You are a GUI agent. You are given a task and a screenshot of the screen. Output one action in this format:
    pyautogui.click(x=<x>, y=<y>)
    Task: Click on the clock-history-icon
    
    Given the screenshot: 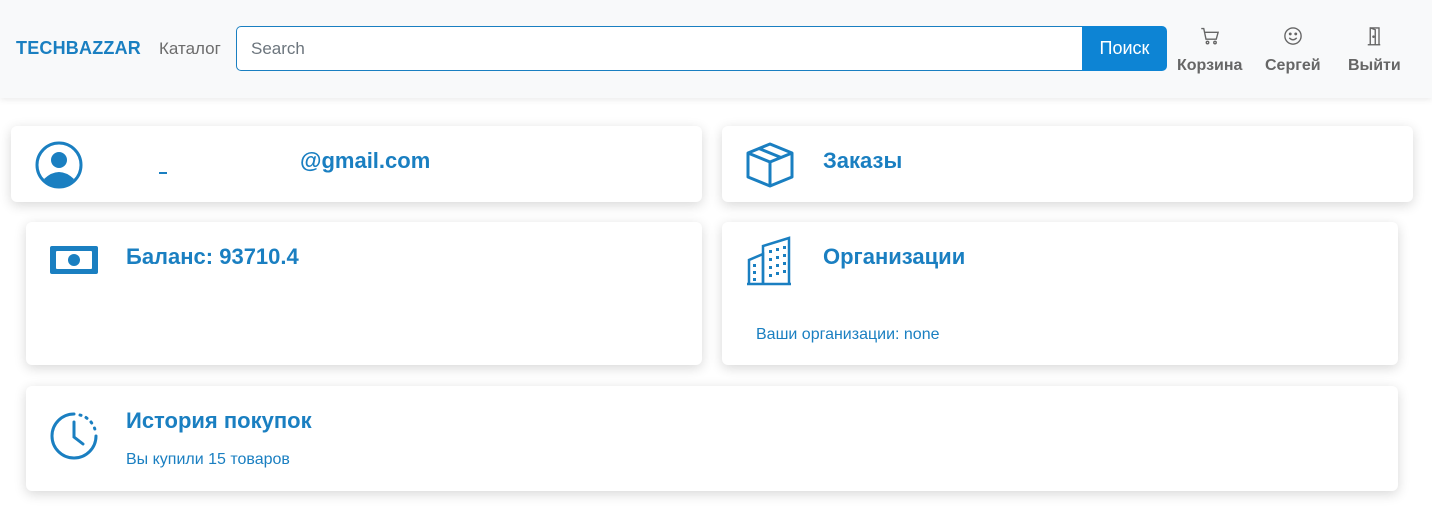 What is the action you would take?
    pyautogui.click(x=74, y=438)
    